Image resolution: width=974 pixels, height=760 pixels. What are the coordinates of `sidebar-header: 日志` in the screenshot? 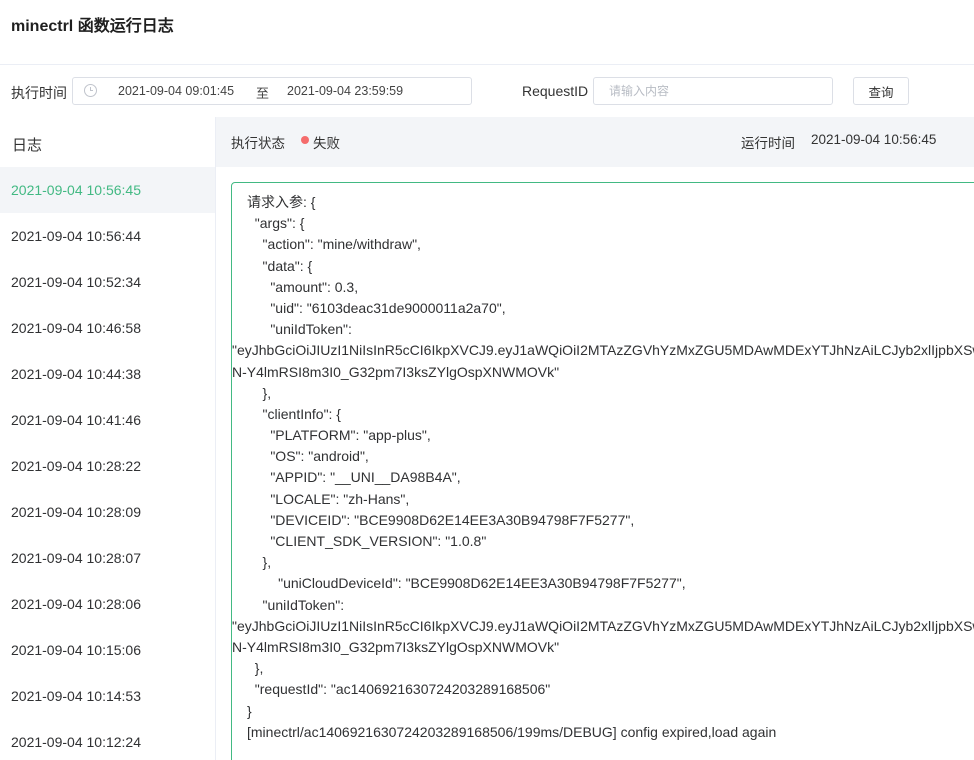 It's located at (27, 145).